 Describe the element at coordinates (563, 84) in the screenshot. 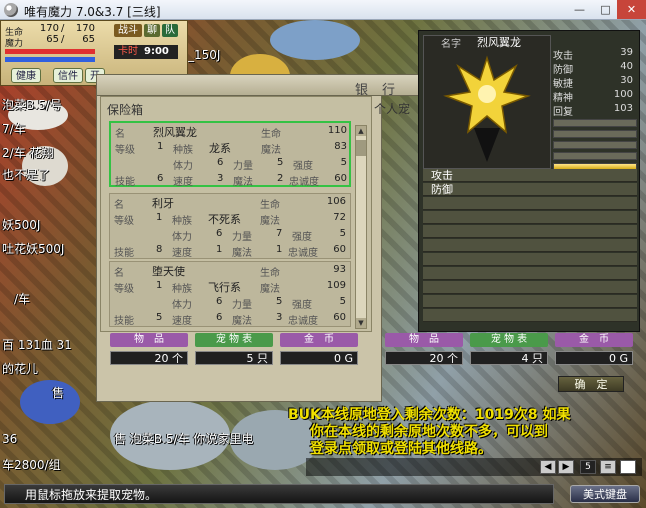

I see `stat-label: 敏捷` at that location.